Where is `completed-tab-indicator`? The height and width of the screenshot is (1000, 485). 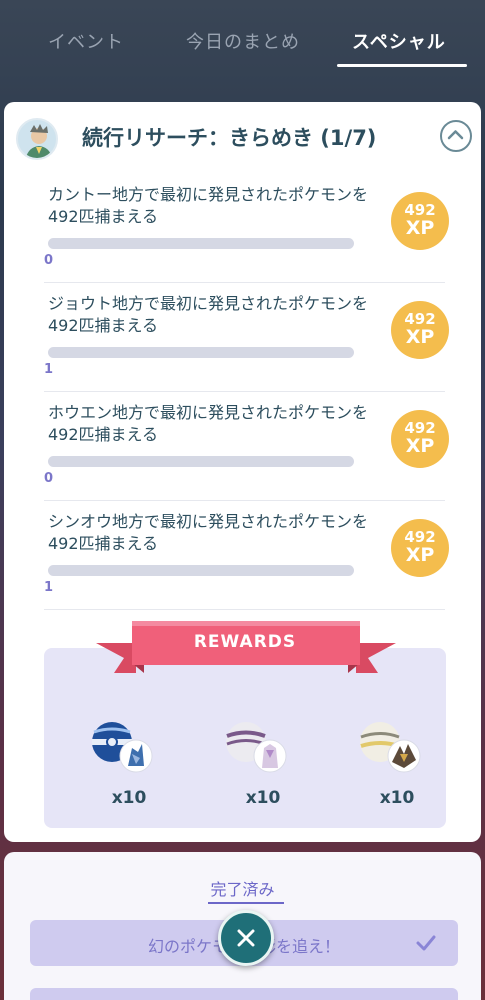 completed-tab-indicator is located at coordinates (246, 903).